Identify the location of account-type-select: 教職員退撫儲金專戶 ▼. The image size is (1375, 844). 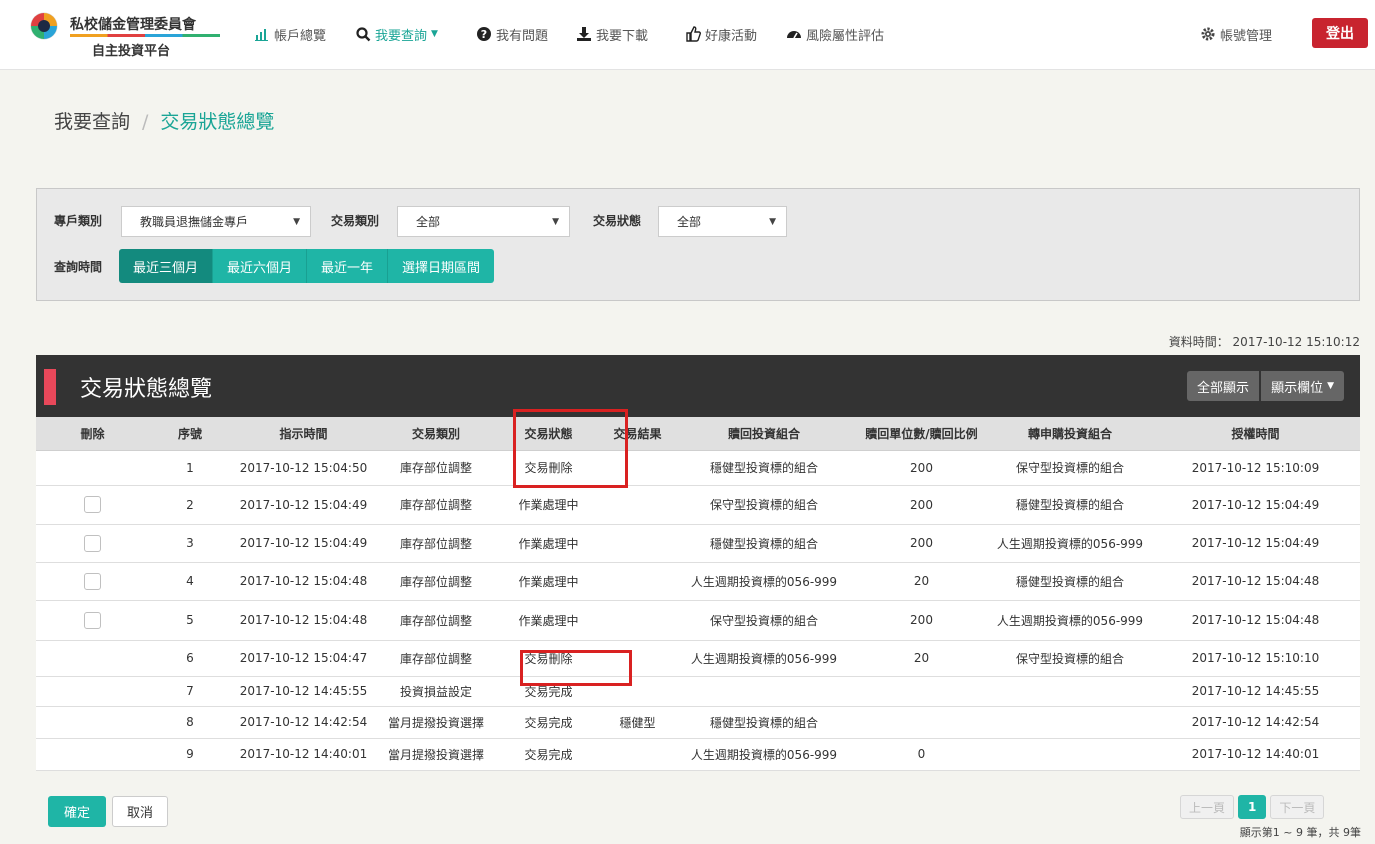
(216, 221).